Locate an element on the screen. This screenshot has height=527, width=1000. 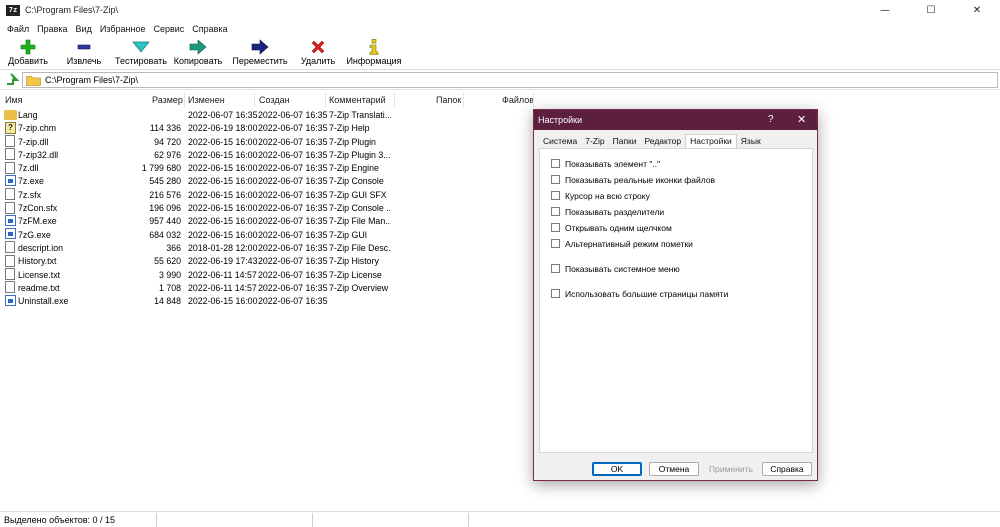
tab-folders: Папки is located at coordinates (625, 141).